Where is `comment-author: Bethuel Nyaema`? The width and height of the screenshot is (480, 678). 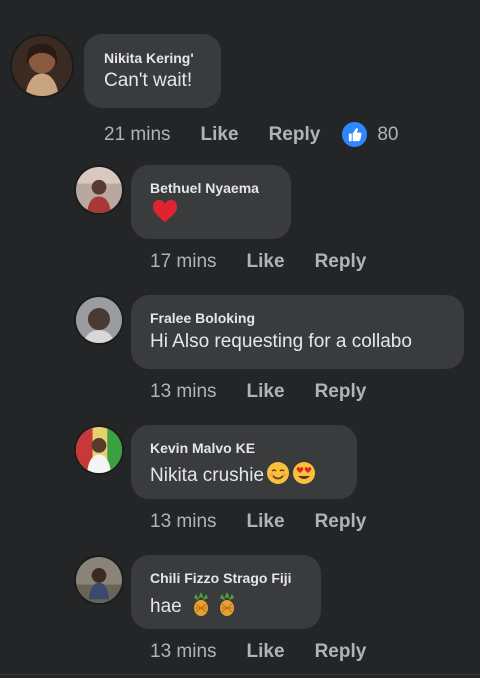 comment-author: Bethuel Nyaema is located at coordinates (204, 188).